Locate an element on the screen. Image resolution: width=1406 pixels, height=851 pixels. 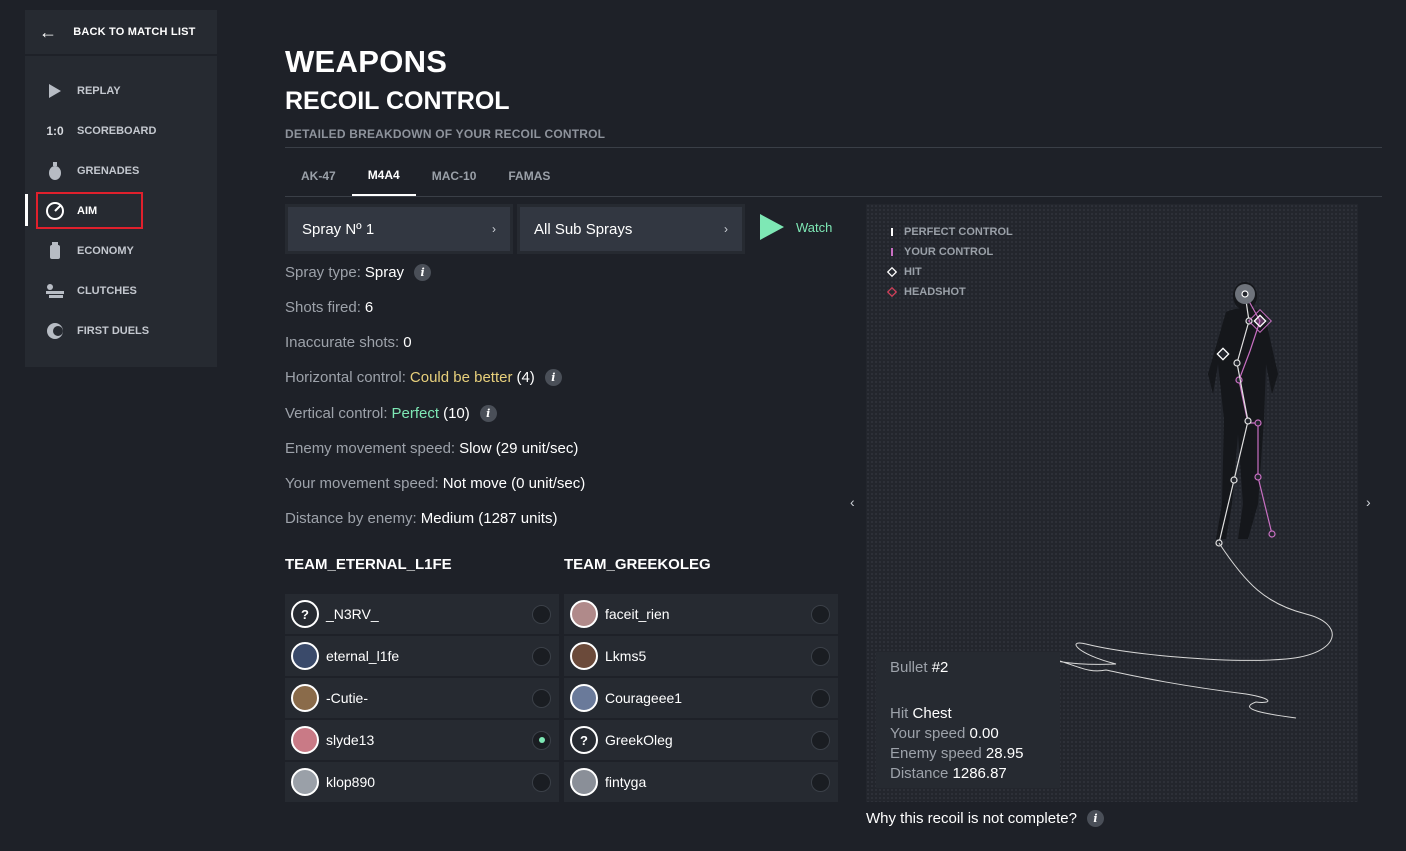
legend-item: HIT is located at coordinates (949, 272).